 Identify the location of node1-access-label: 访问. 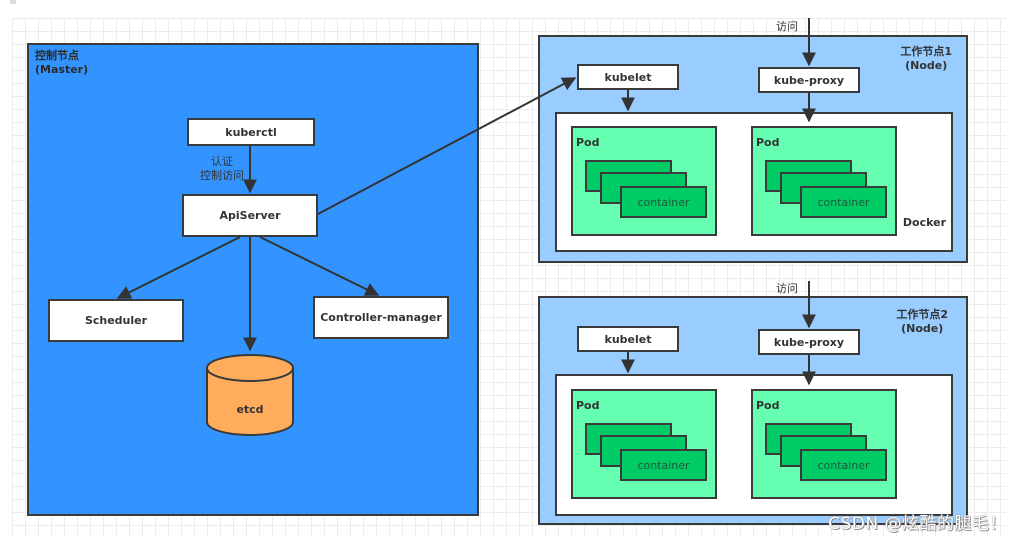
(787, 26).